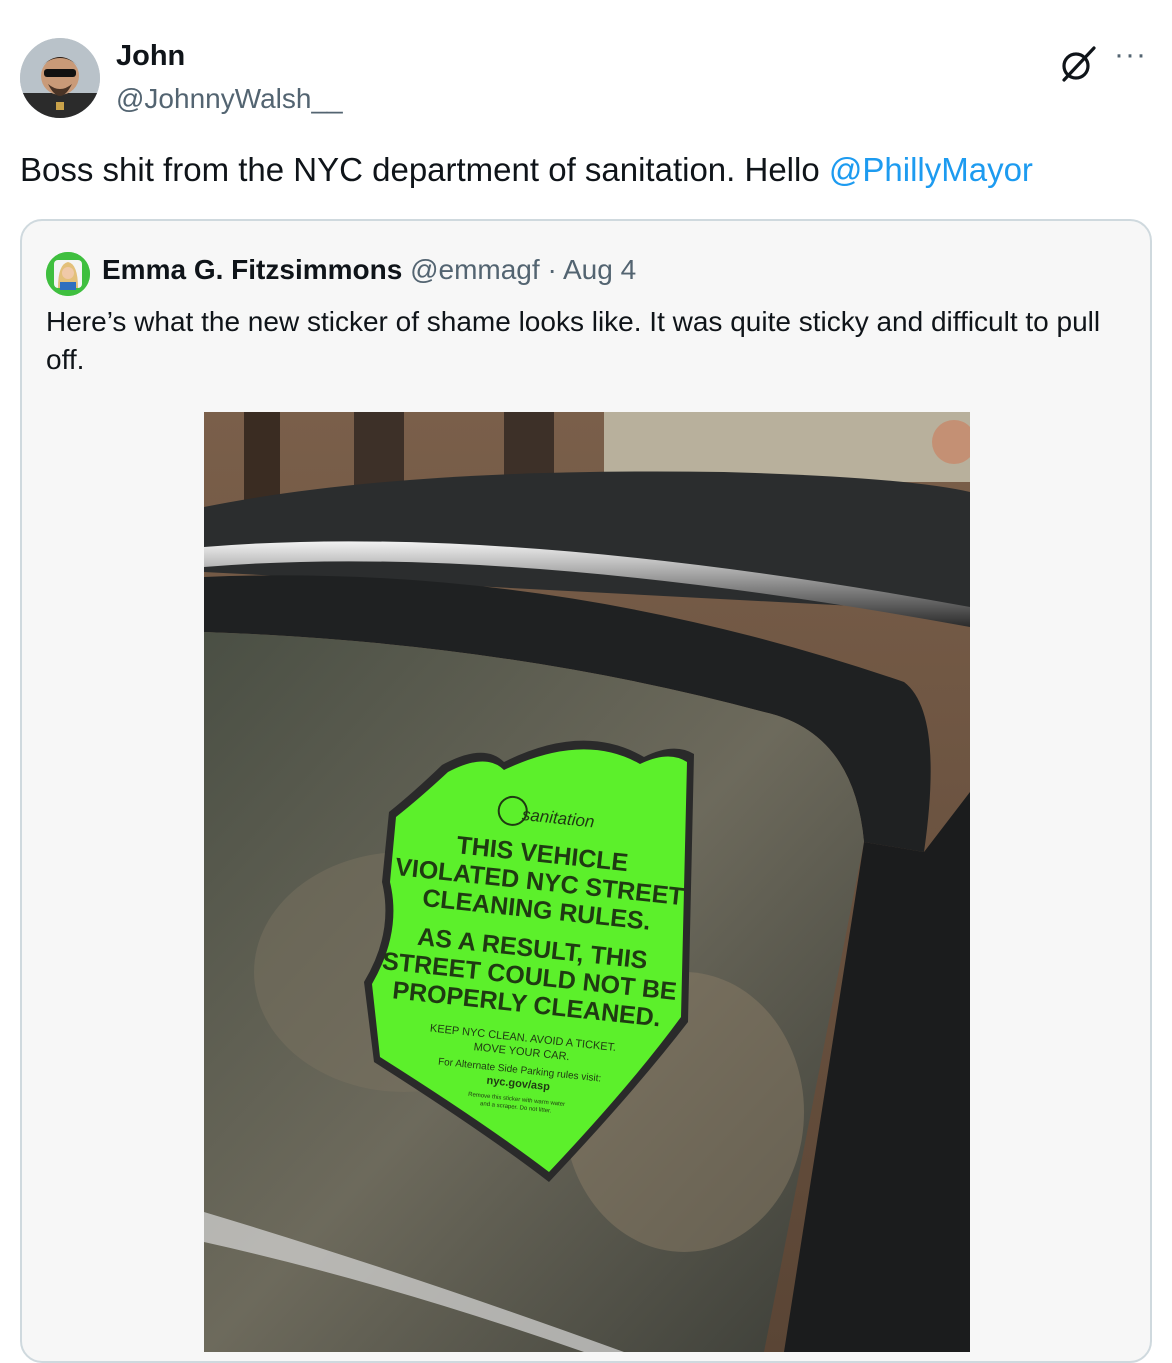  What do you see at coordinates (475, 269) in the screenshot?
I see `quoted-author-handle: @emmagf` at bounding box center [475, 269].